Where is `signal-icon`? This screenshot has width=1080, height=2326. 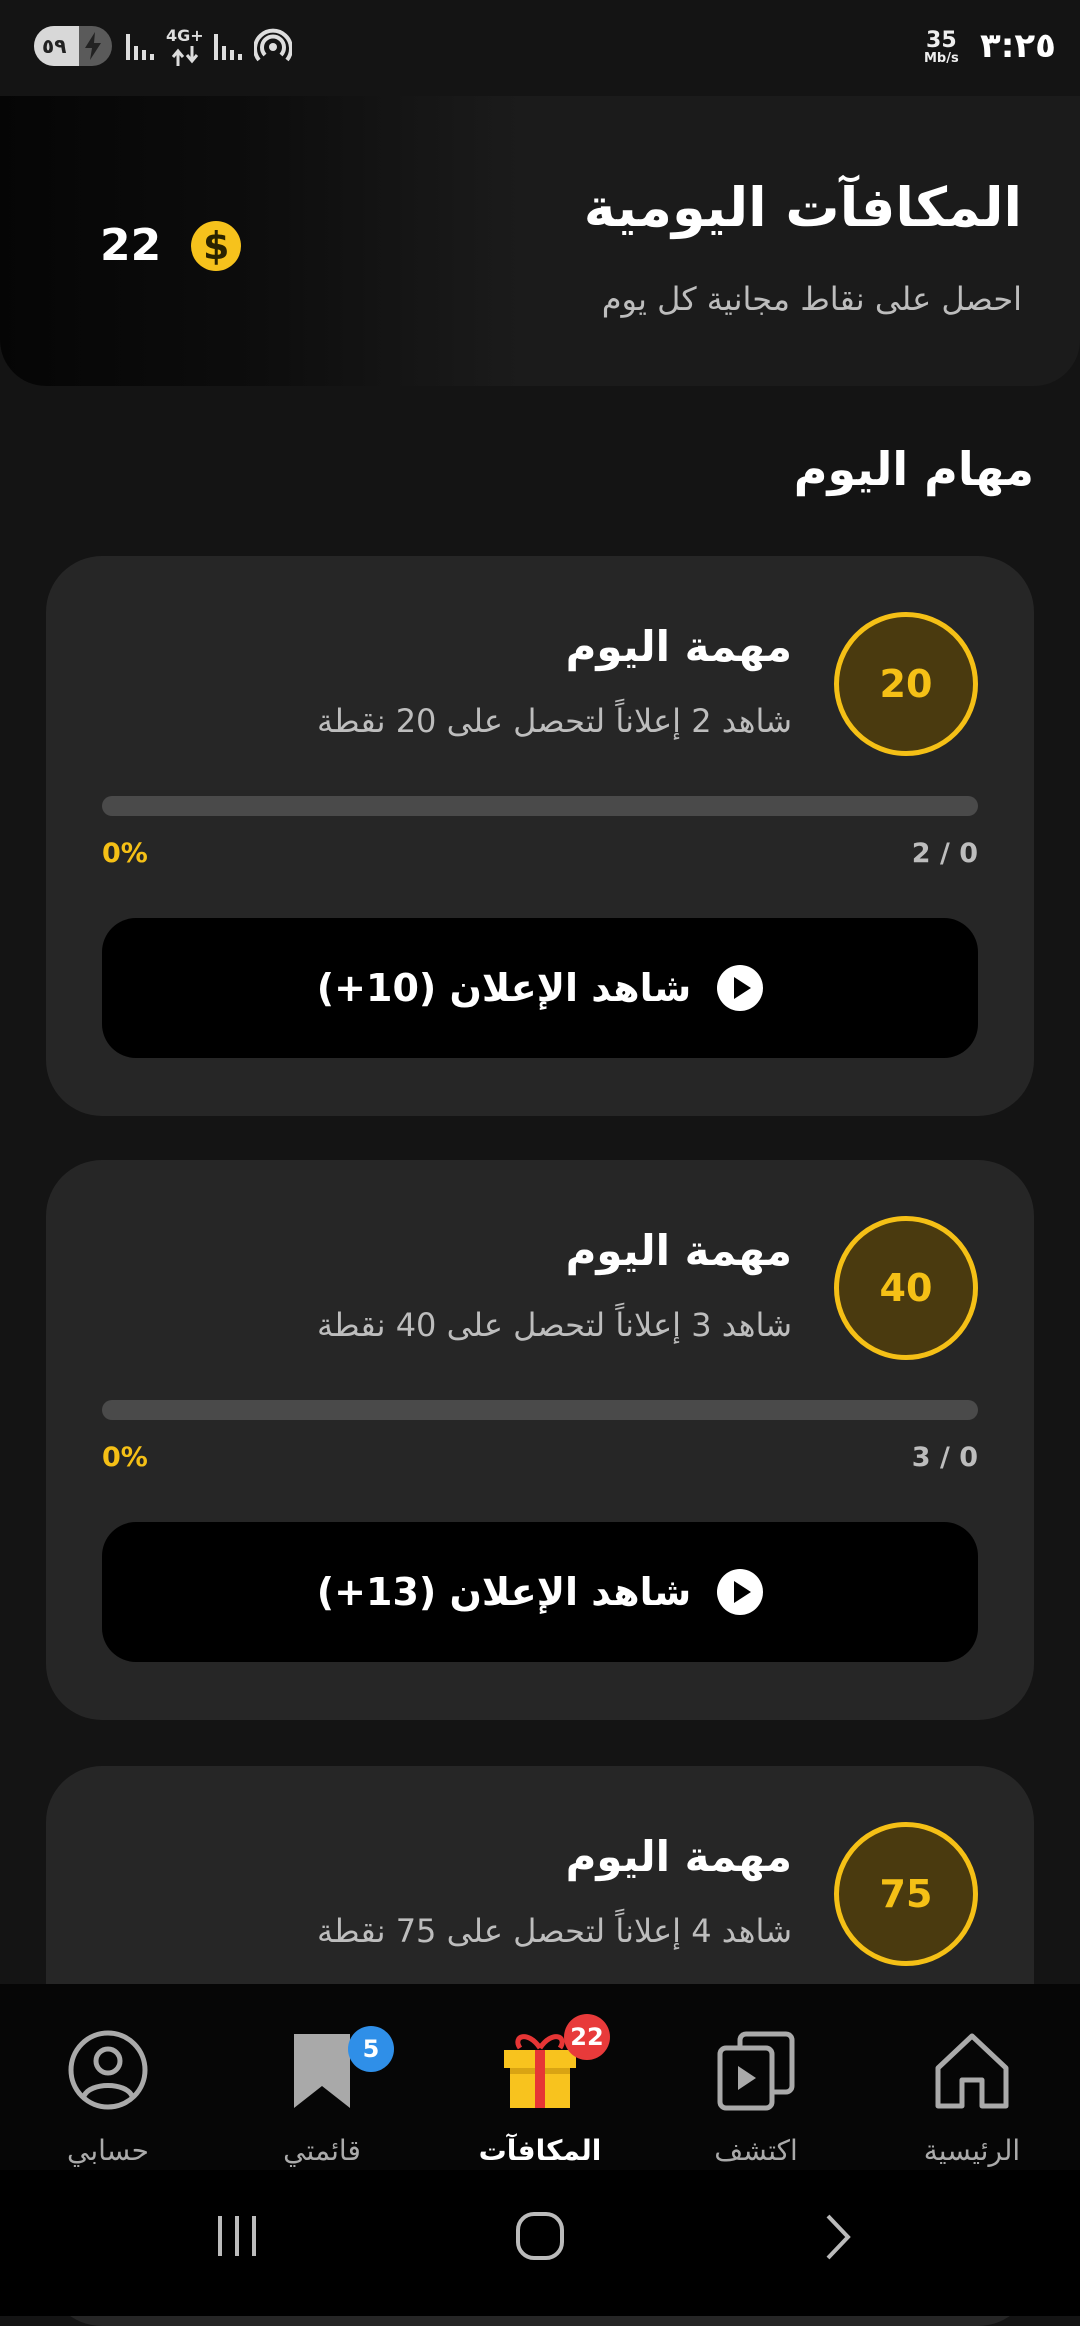
signal-icon is located at coordinates (140, 47).